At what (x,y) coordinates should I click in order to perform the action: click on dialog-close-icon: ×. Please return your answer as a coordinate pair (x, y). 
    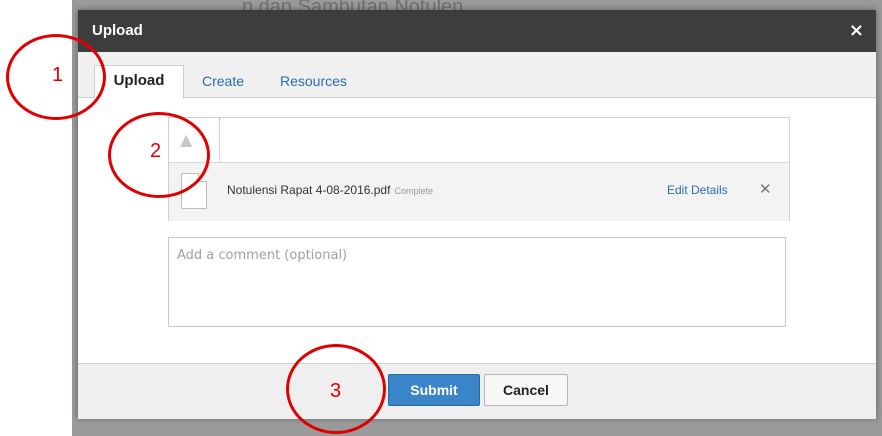
    Looking at the image, I should click on (856, 30).